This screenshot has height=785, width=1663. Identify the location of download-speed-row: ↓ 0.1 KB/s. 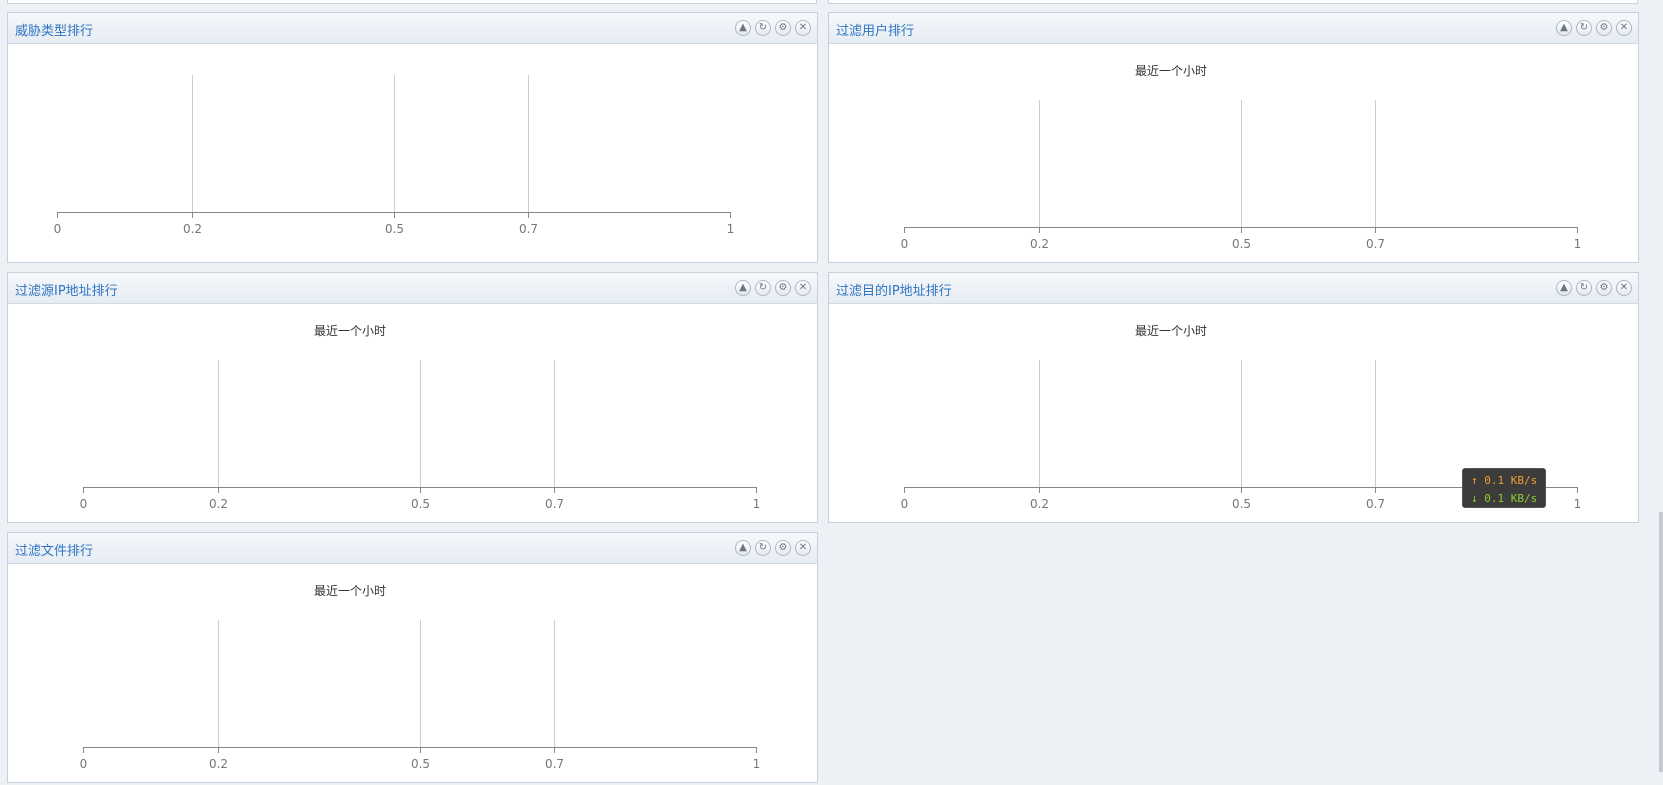
(1508, 499).